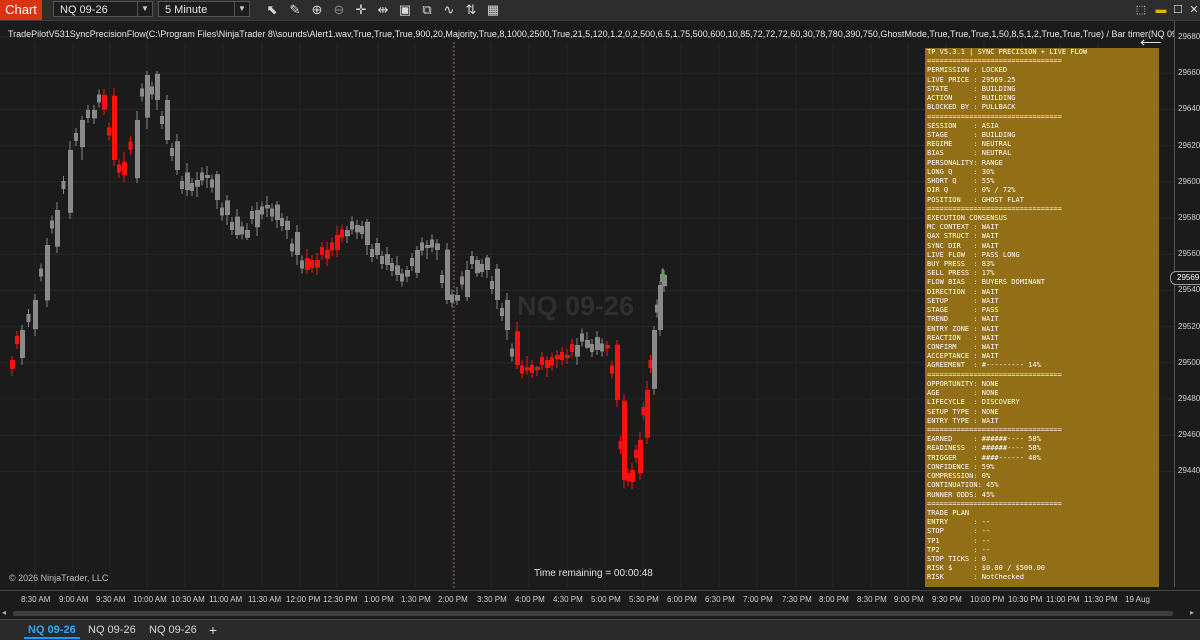 The width and height of the screenshot is (1200, 640). Describe the element at coordinates (1063, 599) in the screenshot. I see `time-tick-label: 11:00 PM` at that location.